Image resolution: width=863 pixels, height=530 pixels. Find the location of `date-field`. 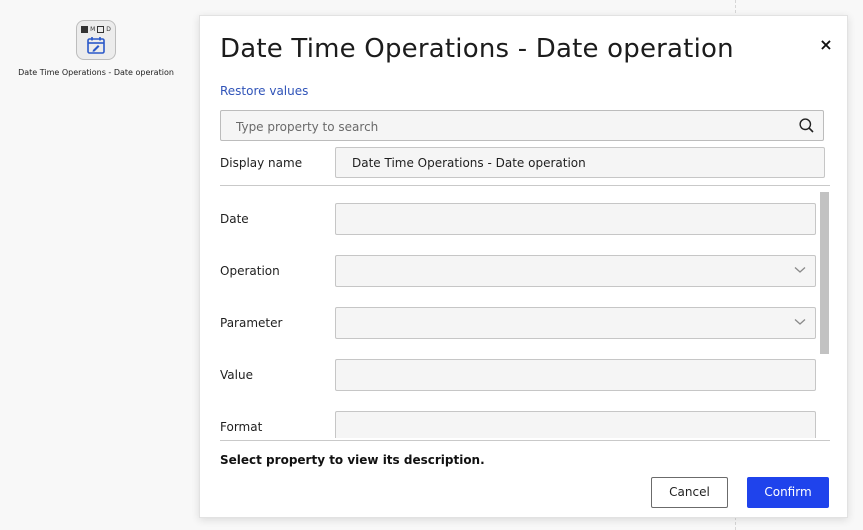

date-field is located at coordinates (575, 219).